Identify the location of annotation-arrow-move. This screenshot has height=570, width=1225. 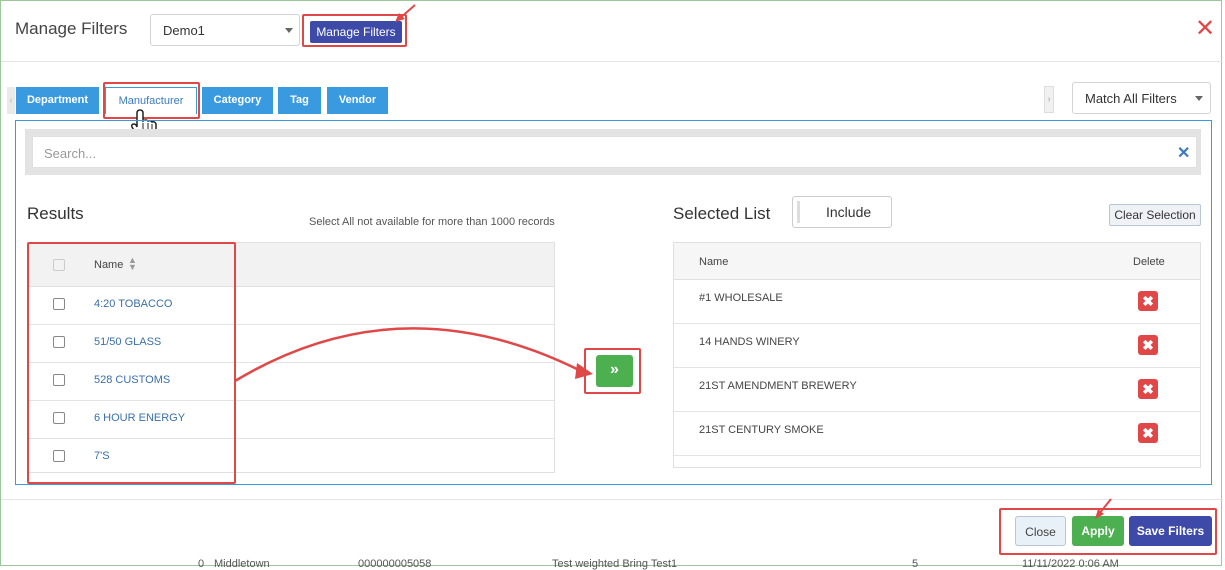
(413, 355).